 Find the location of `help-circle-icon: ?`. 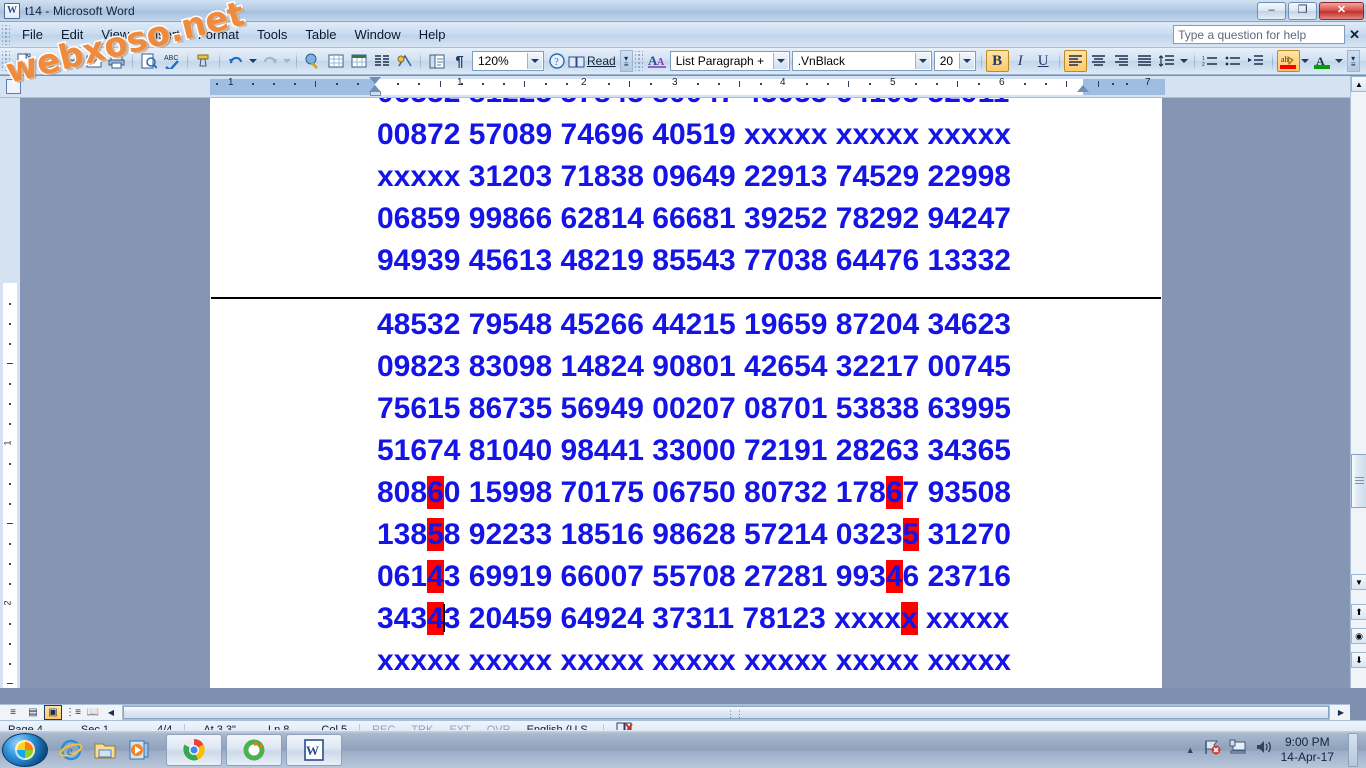

help-circle-icon: ? is located at coordinates (556, 61).